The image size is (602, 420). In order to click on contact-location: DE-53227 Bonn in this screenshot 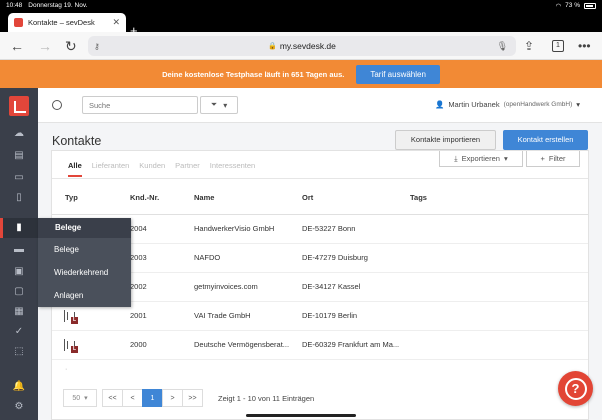, I will do `click(329, 228)`.